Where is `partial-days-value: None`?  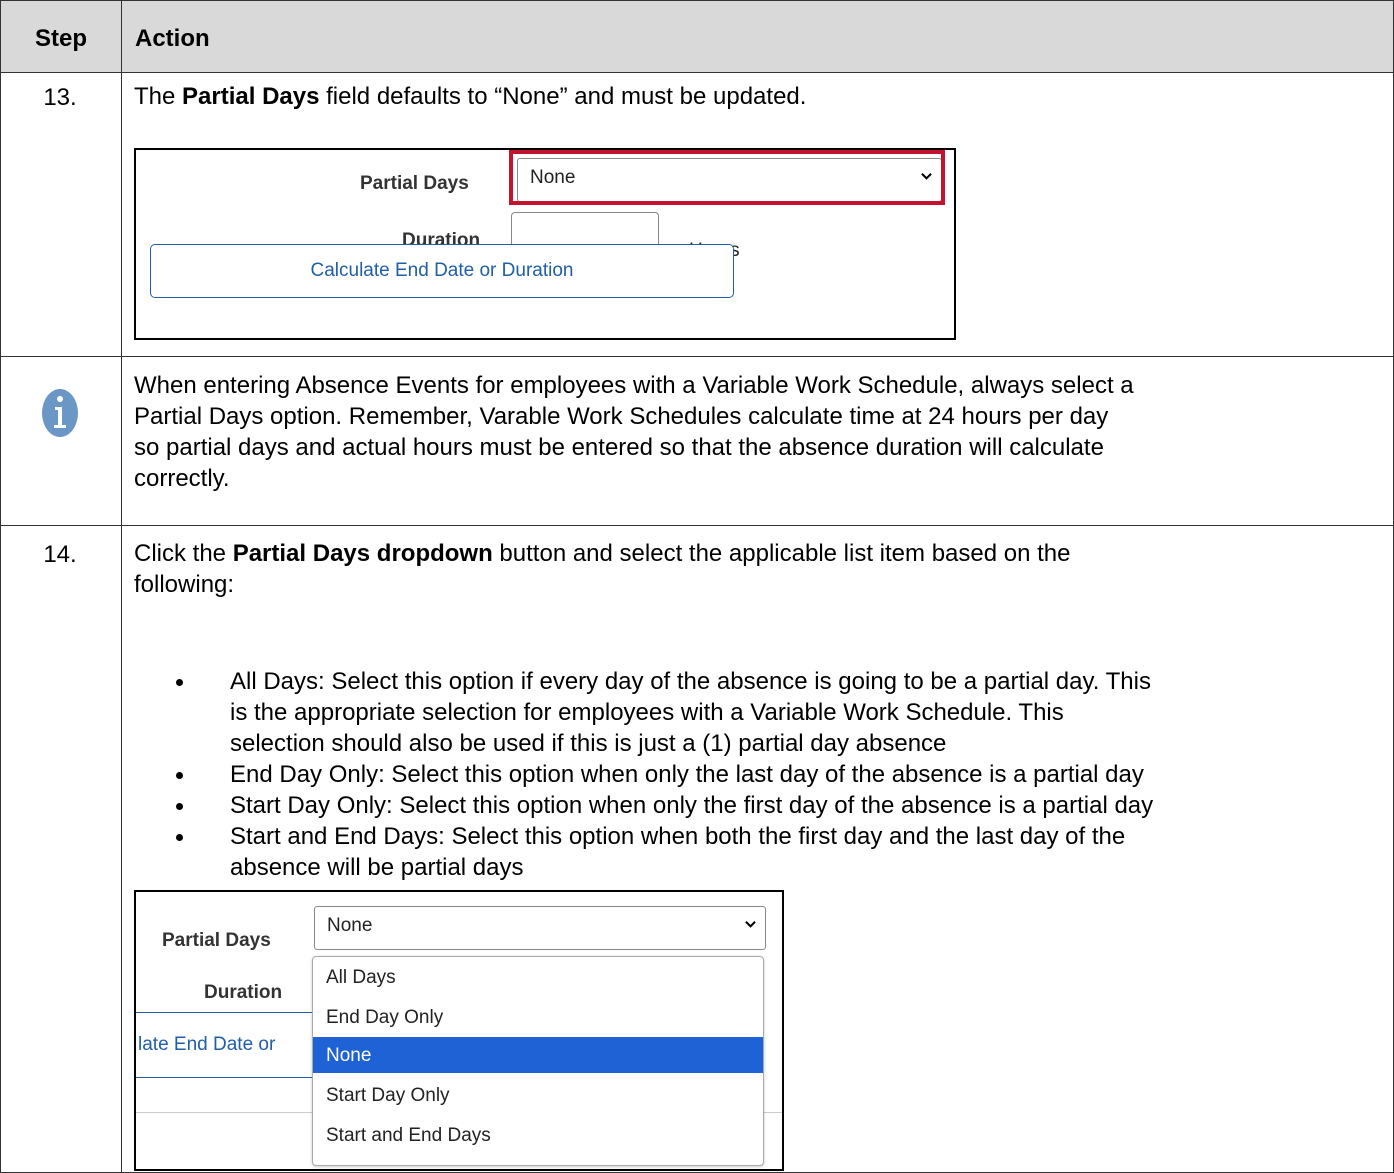
partial-days-value: None is located at coordinates (350, 925).